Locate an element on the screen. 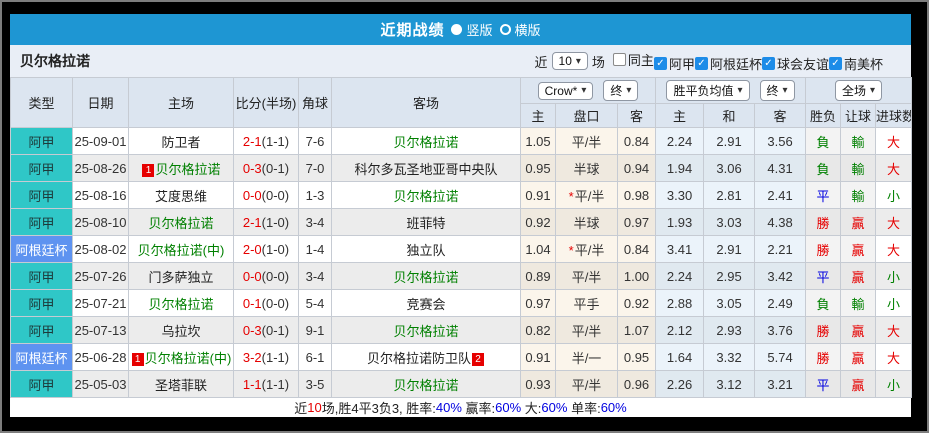 The image size is (929, 433). handicap-home-odds: 0.89 is located at coordinates (538, 276).